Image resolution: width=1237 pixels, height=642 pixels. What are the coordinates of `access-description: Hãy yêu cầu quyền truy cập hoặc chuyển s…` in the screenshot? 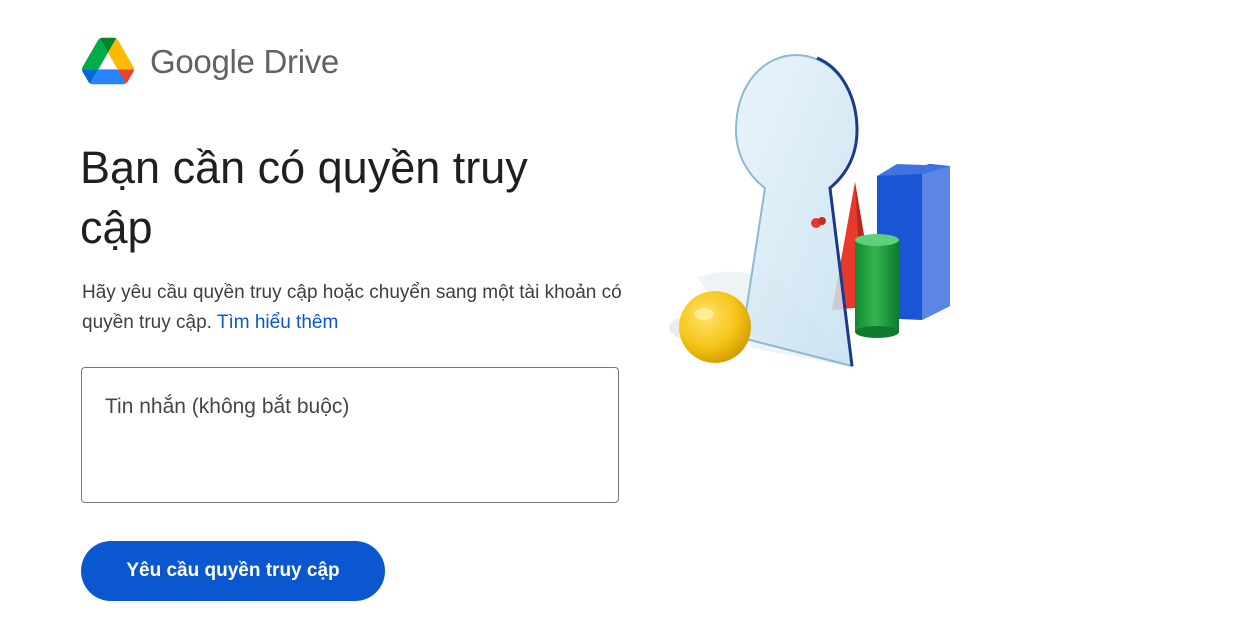 It's located at (352, 308).